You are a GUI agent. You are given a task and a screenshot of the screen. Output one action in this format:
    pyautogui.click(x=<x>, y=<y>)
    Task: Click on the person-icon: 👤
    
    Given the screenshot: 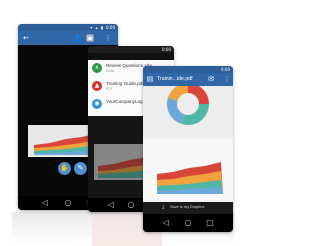 What is the action you would take?
    pyautogui.click(x=77, y=38)
    